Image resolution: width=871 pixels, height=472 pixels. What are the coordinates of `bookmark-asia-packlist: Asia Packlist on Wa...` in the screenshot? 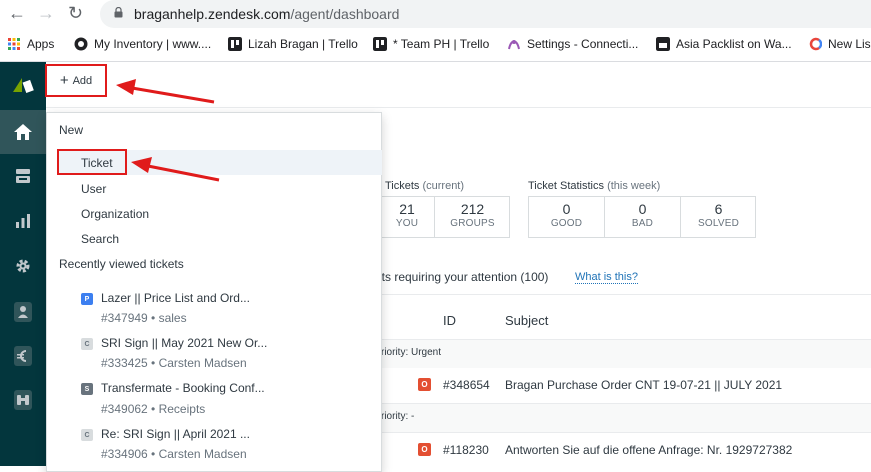 It's located at (724, 44).